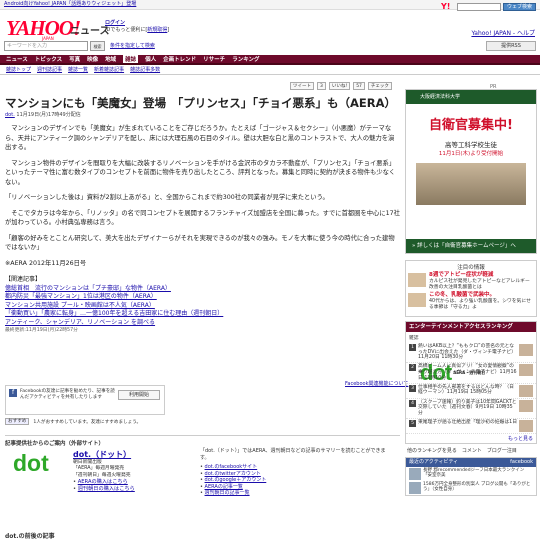 The image size is (540, 545). I want to click on source-right-link: dot.のtwitterアカウント, so click(233, 474).